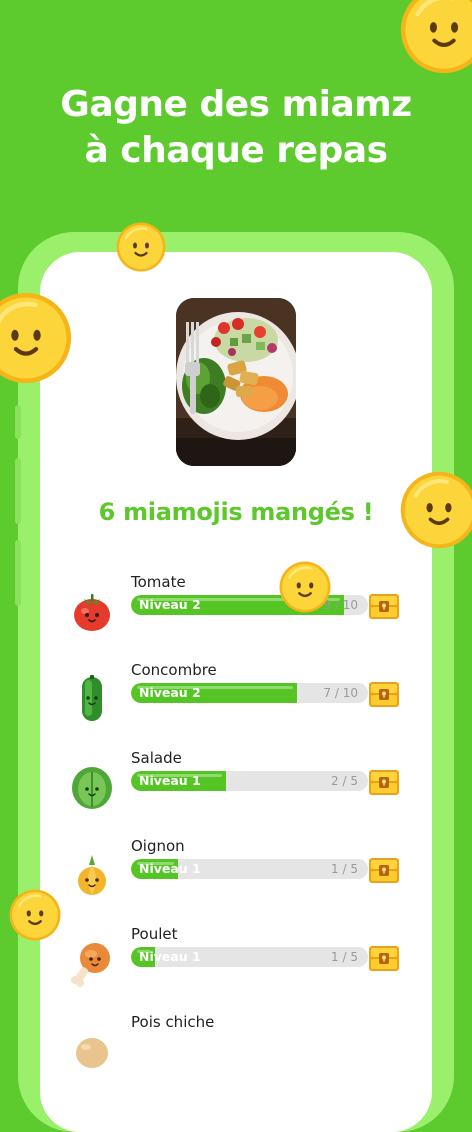 The image size is (472, 1132). What do you see at coordinates (236, 382) in the screenshot?
I see `meal-photo` at bounding box center [236, 382].